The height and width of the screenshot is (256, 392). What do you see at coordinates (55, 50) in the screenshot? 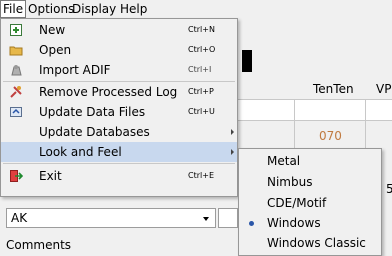
I see `menu-item-label: Open` at bounding box center [55, 50].